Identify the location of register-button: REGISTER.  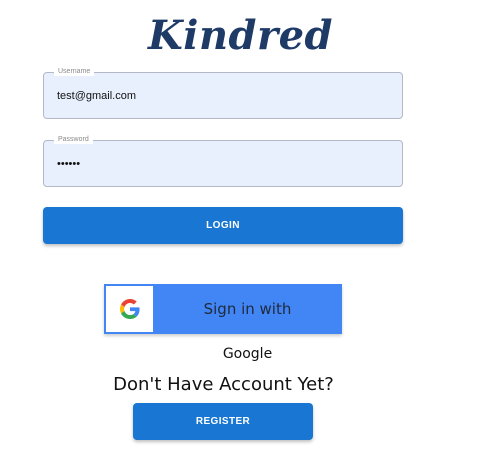
(223, 421).